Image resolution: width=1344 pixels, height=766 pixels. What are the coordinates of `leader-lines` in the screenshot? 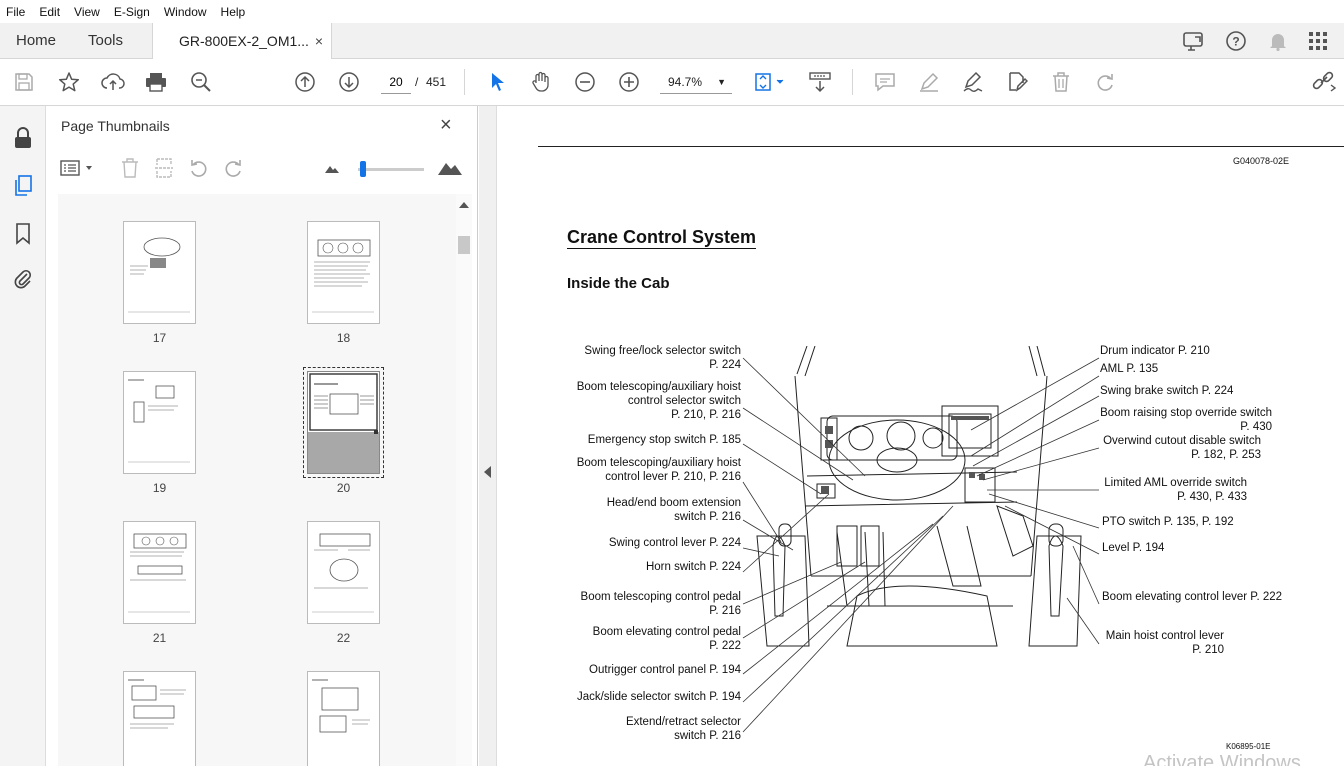 It's located at (921, 545).